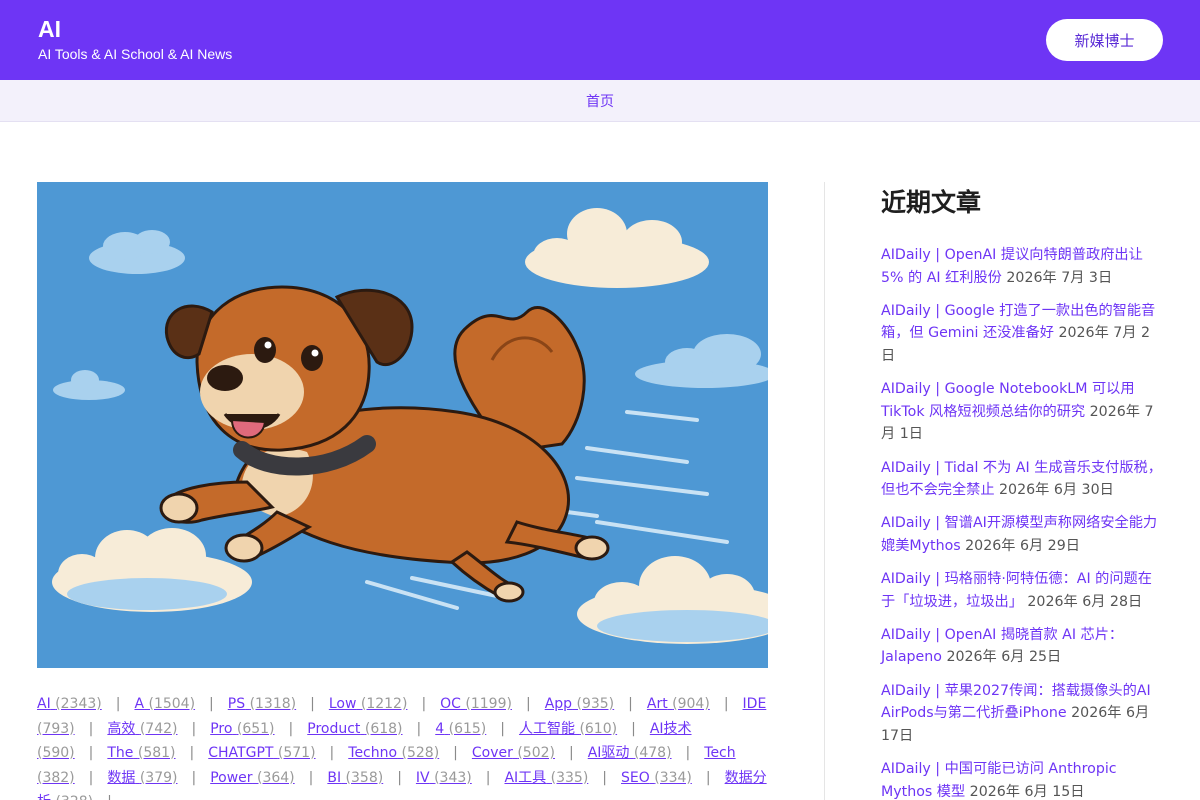 This screenshot has width=1200, height=800. What do you see at coordinates (492, 753) in the screenshot?
I see `tag-name: Cover` at bounding box center [492, 753].